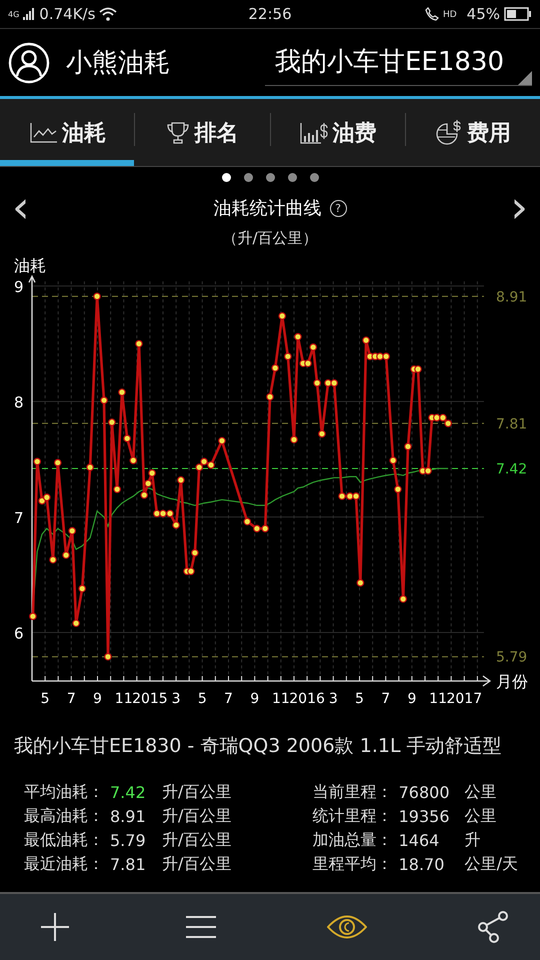 The image size is (540, 960). I want to click on stat-label: 加油总量：, so click(352, 840).